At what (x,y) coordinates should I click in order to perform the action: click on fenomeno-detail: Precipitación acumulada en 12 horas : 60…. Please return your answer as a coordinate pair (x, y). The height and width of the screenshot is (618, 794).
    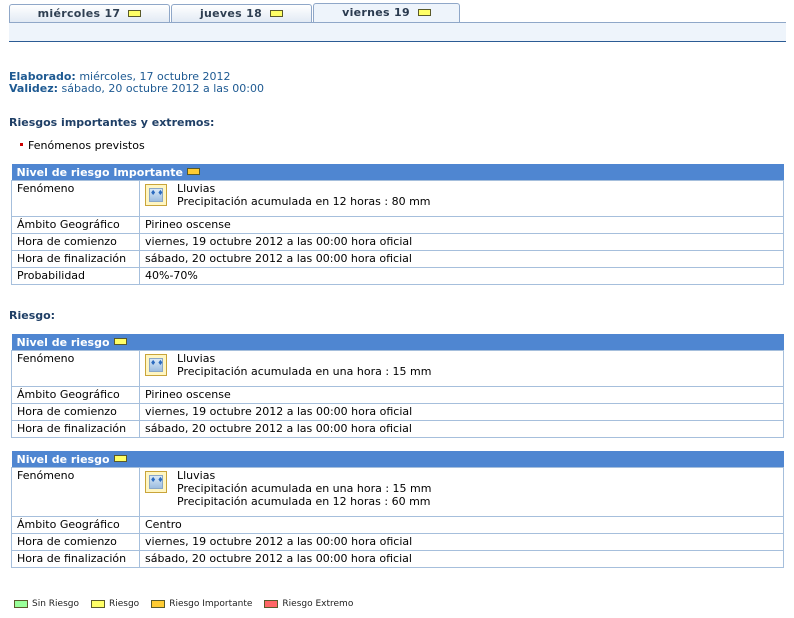
    Looking at the image, I should click on (304, 501).